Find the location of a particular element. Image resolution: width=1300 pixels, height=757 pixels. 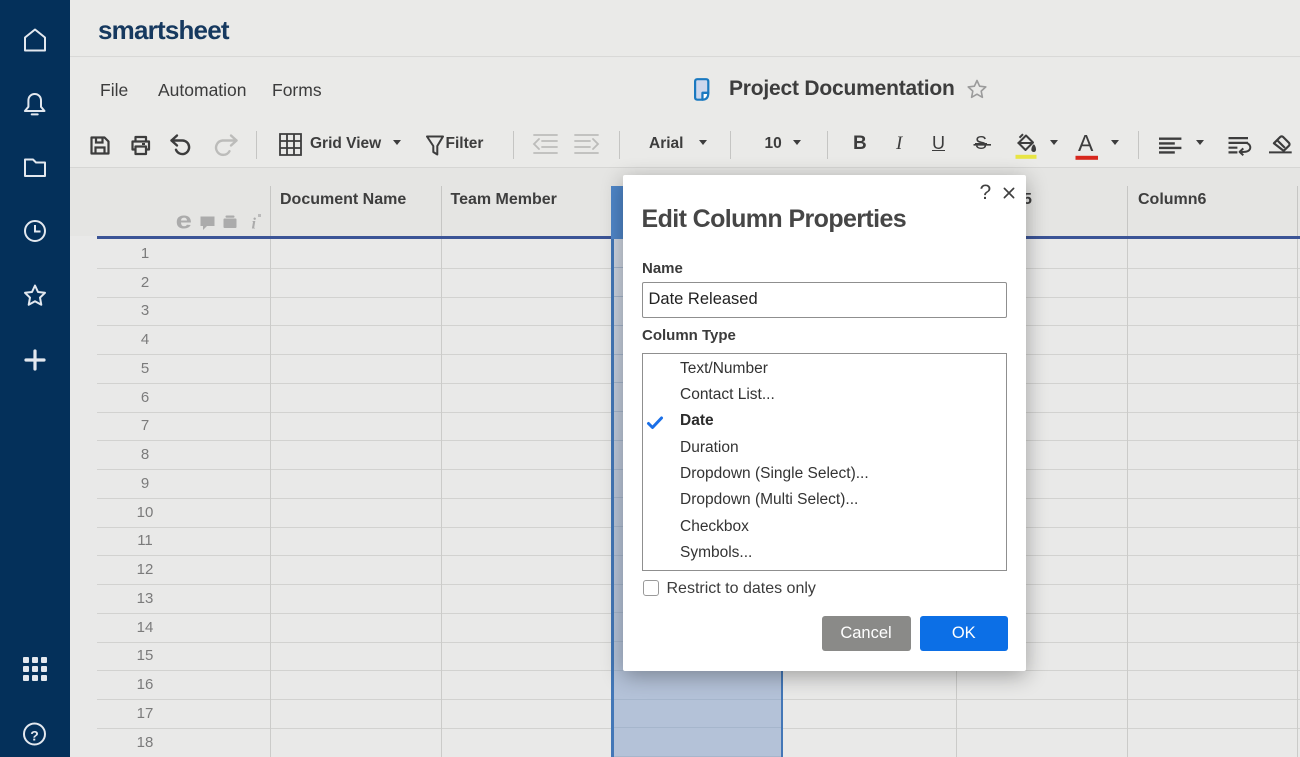

svg-text: e is located at coordinates (184, 222).